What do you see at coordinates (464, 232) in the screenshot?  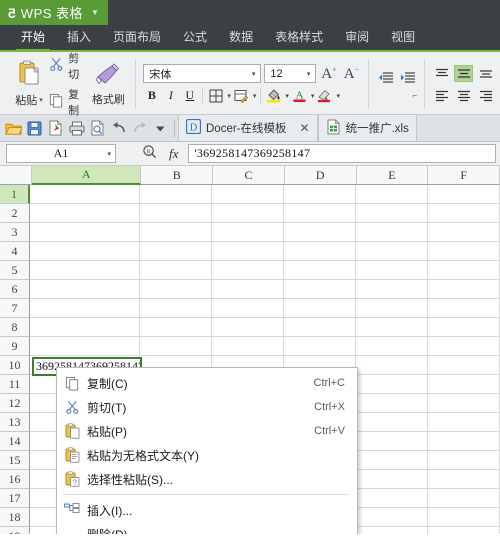 I see `cell-F3` at bounding box center [464, 232].